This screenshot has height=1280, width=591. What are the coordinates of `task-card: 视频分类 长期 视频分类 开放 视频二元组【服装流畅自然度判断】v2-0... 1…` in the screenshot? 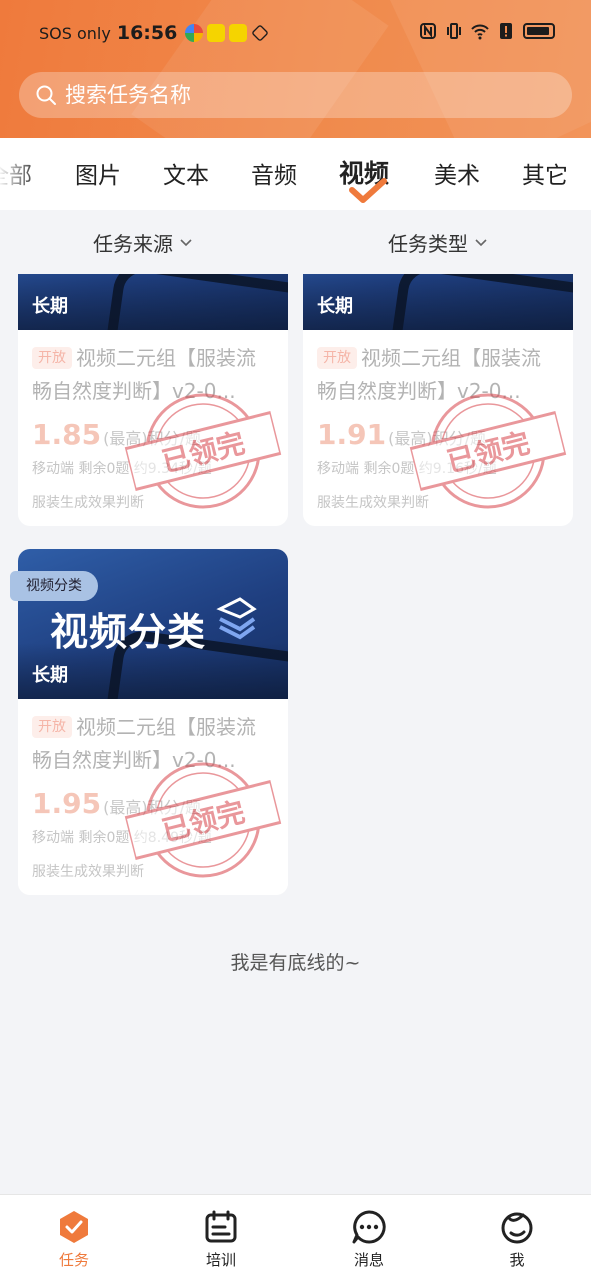 It's located at (149, 722).